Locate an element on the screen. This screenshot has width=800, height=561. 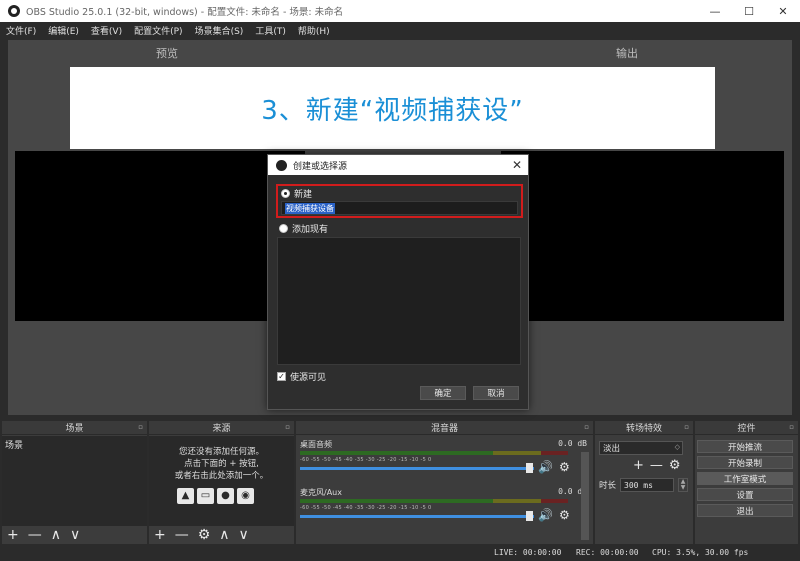
menu-help: 帮助(H) is located at coordinates (314, 30).